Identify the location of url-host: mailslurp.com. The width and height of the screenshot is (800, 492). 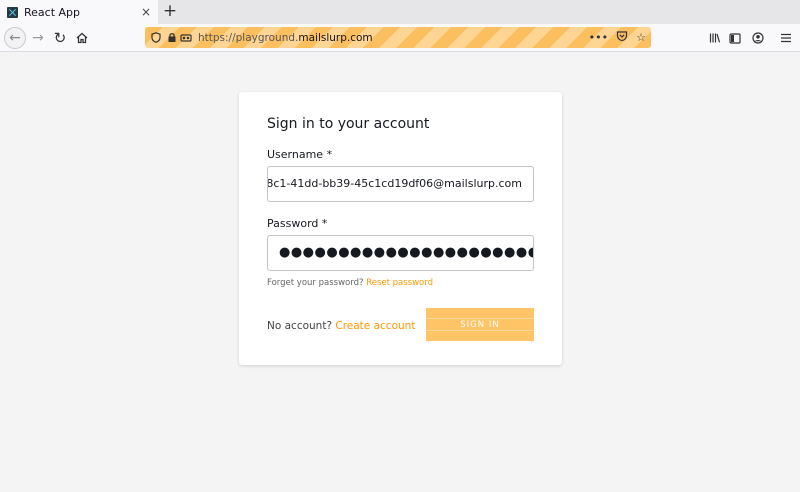
(335, 37).